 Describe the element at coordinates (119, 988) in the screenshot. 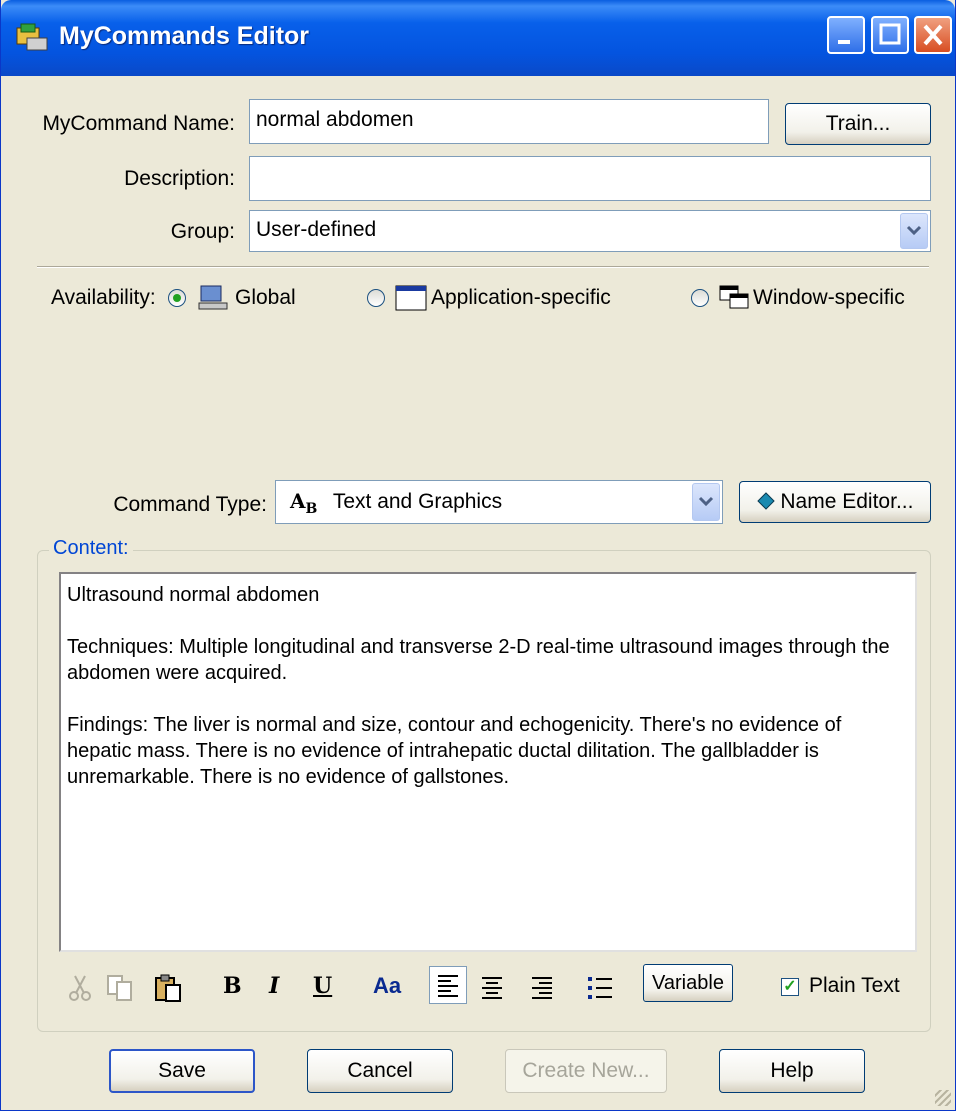

I see `copy-icon` at that location.